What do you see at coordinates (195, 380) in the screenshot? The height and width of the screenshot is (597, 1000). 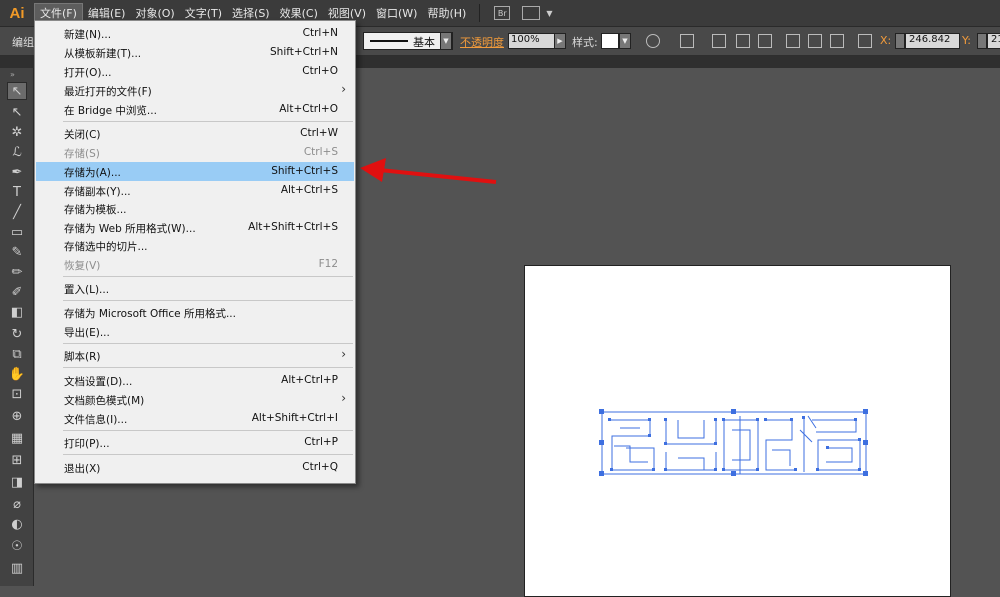 I see `menu-item-document-setup: 文档设置(D)... Alt+Ctrl+P` at bounding box center [195, 380].